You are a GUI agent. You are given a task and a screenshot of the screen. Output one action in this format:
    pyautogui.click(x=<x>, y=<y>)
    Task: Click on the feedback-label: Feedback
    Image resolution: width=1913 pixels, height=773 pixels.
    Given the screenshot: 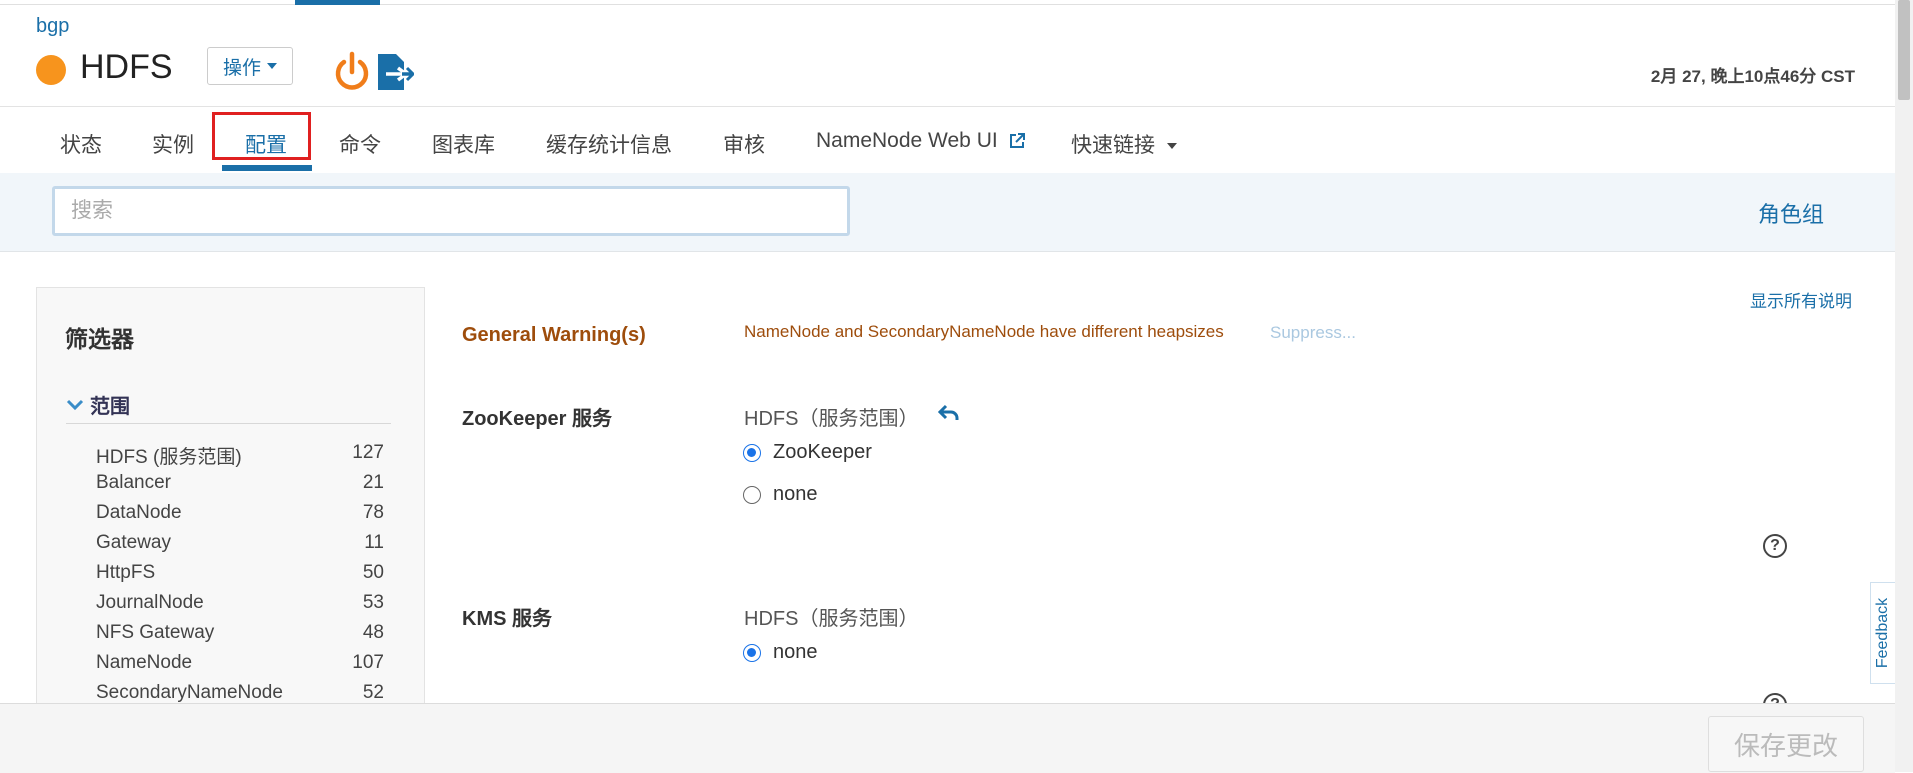 What is the action you would take?
    pyautogui.click(x=1883, y=633)
    